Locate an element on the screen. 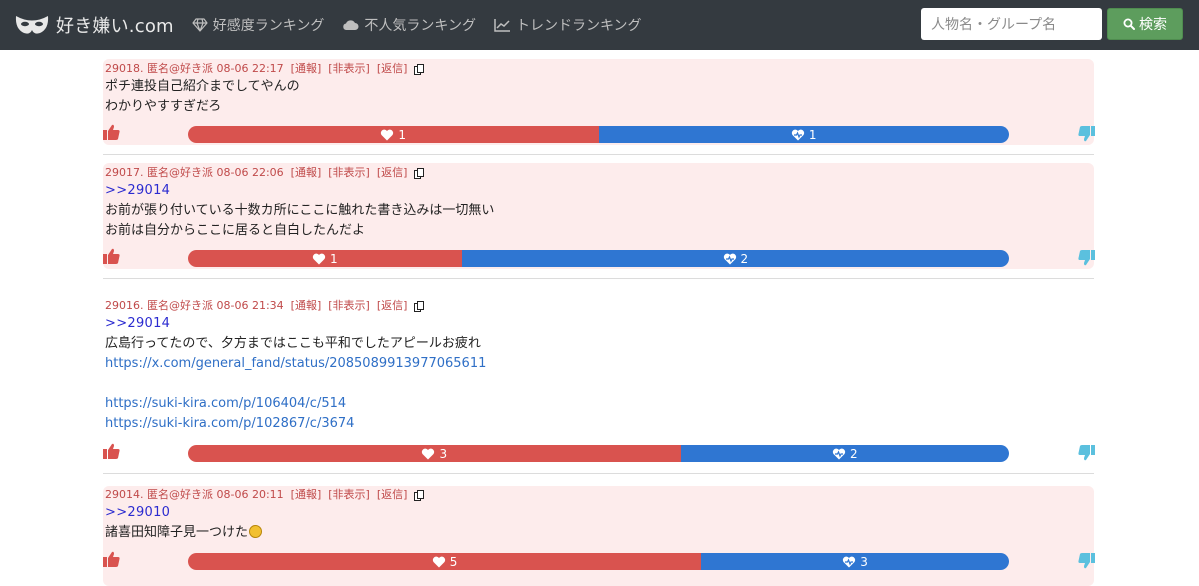  vote-bar: 3 2 is located at coordinates (598, 453).